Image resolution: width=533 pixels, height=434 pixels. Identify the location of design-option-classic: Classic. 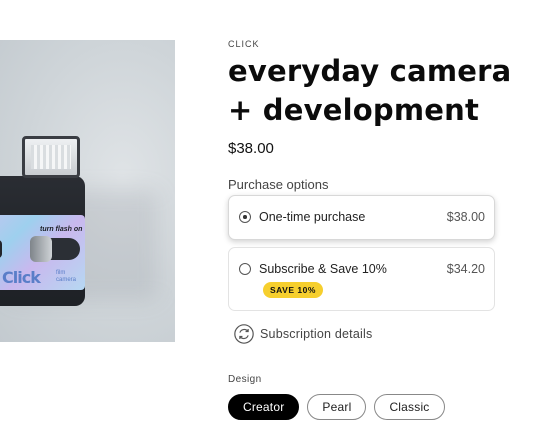
(409, 407).